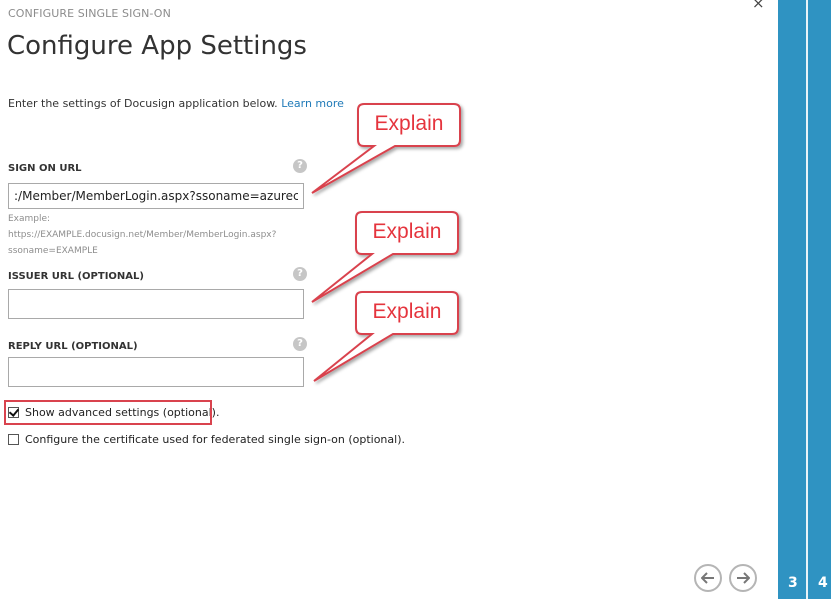  What do you see at coordinates (157, 46) in the screenshot?
I see `page-title: Configure App Settings` at bounding box center [157, 46].